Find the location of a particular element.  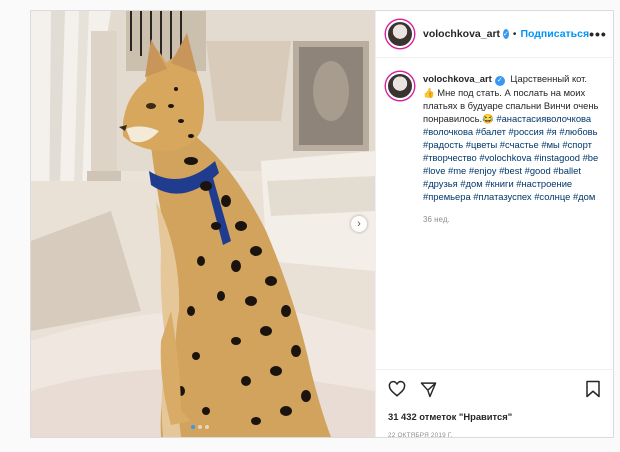

action-icons is located at coordinates (494, 391).